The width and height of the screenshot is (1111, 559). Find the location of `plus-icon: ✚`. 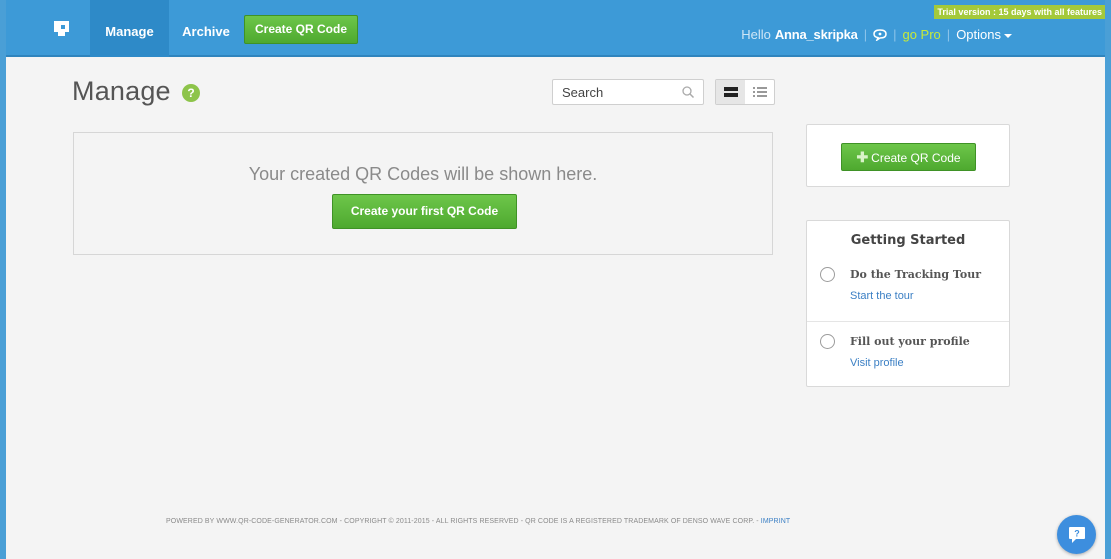

plus-icon: ✚ is located at coordinates (862, 157).